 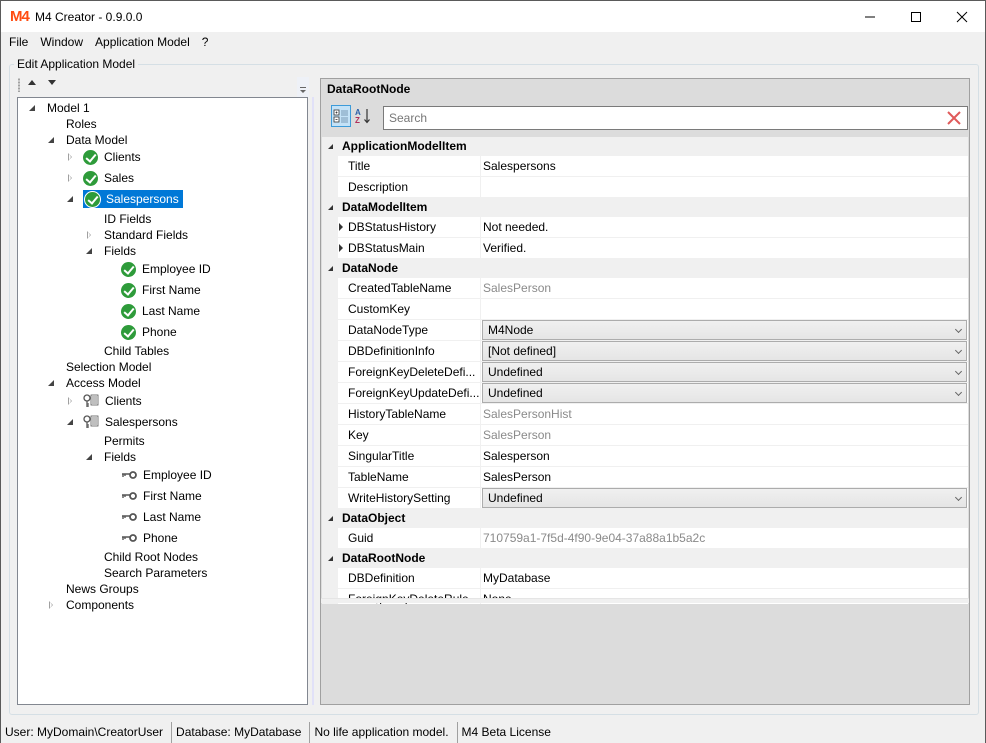 What do you see at coordinates (122, 422) in the screenshot?
I see `tree-item: Salespersons` at bounding box center [122, 422].